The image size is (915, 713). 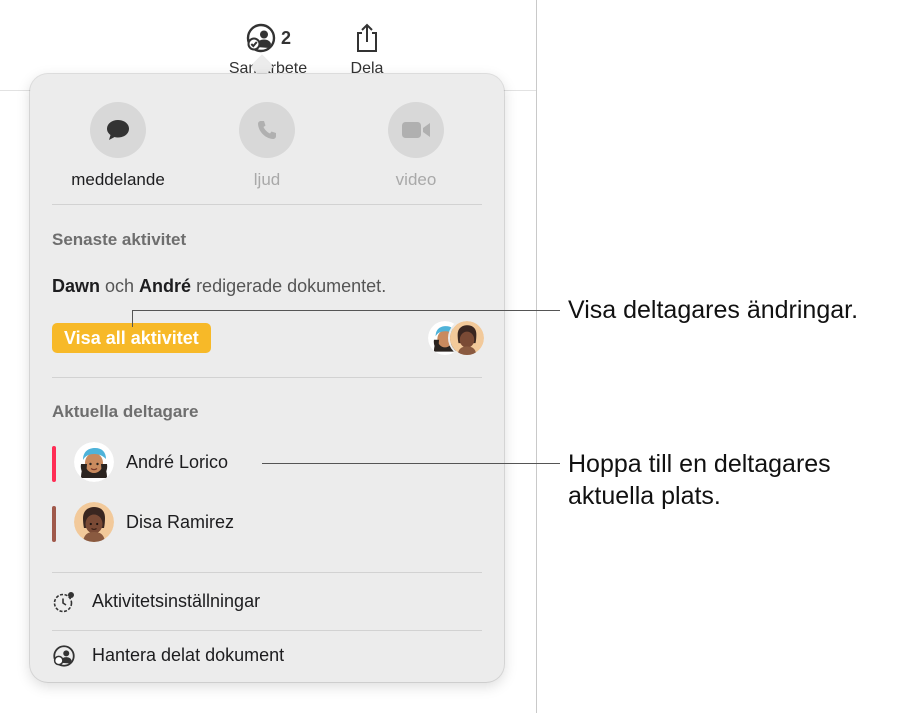 I want to click on message-circle, so click(x=118, y=130).